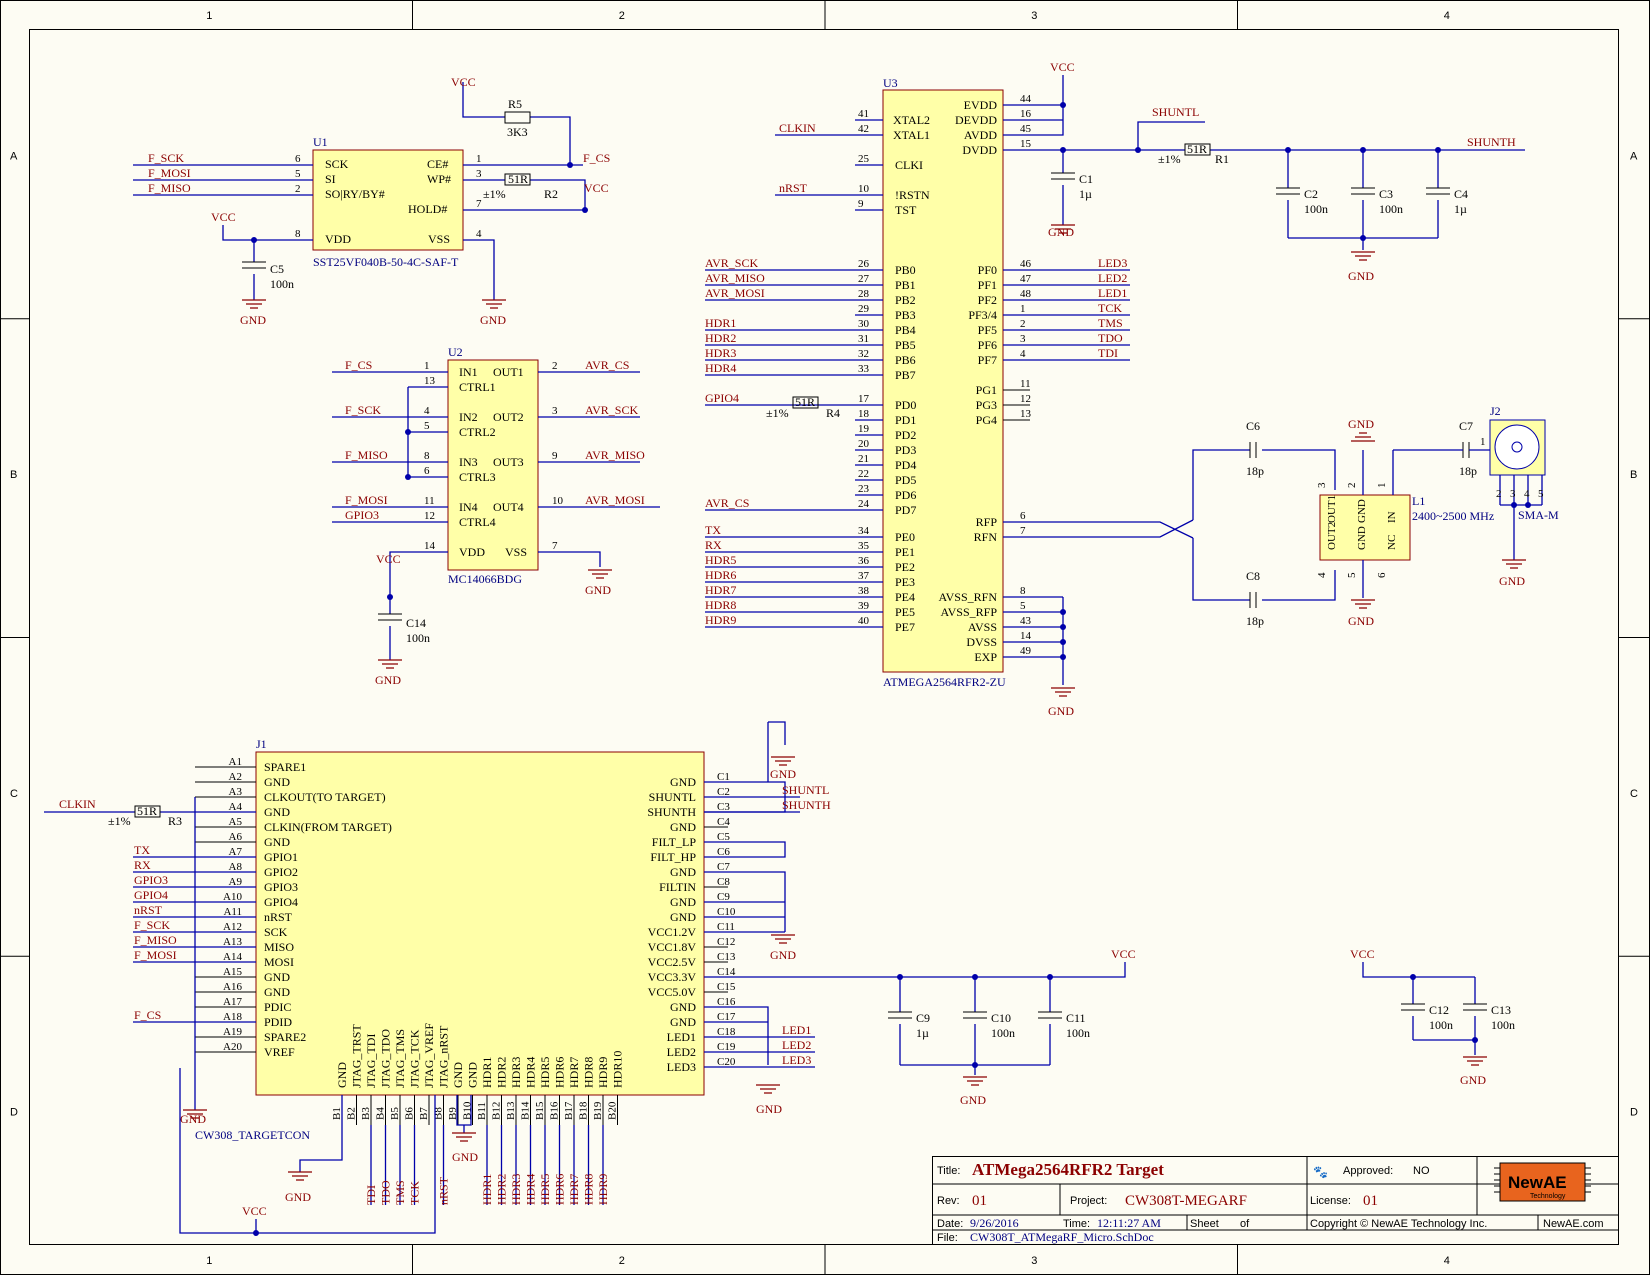 Image resolution: width=1650 pixels, height=1275 pixels. Describe the element at coordinates (777, 413) in the screenshot. I see `r4-tol: ±1%` at that location.